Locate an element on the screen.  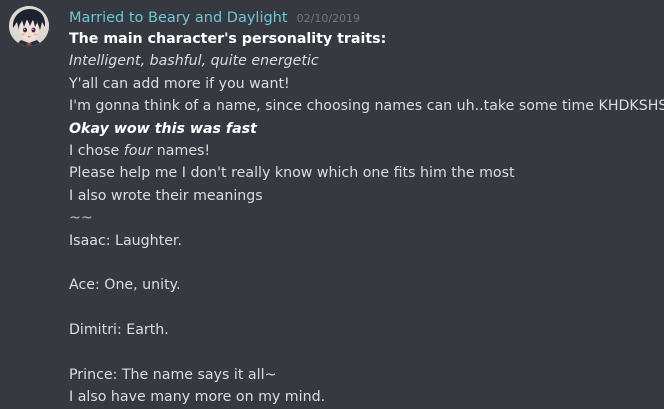
anime-character-avatar-icon is located at coordinates (29, 26).